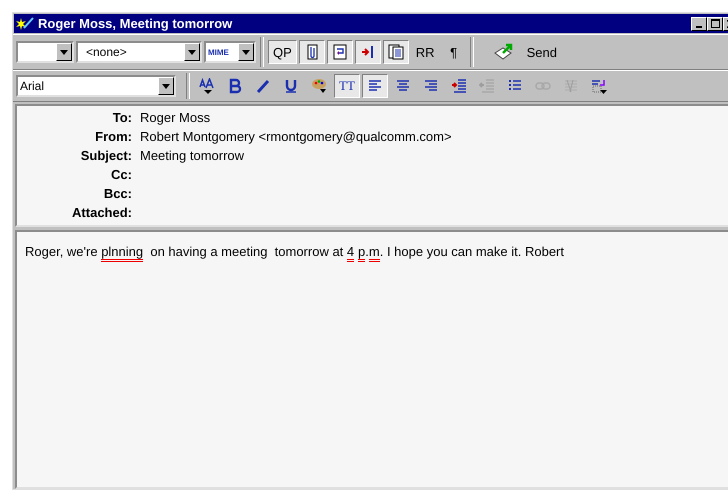 The height and width of the screenshot is (490, 728). I want to click on color-palette-icon, so click(319, 86).